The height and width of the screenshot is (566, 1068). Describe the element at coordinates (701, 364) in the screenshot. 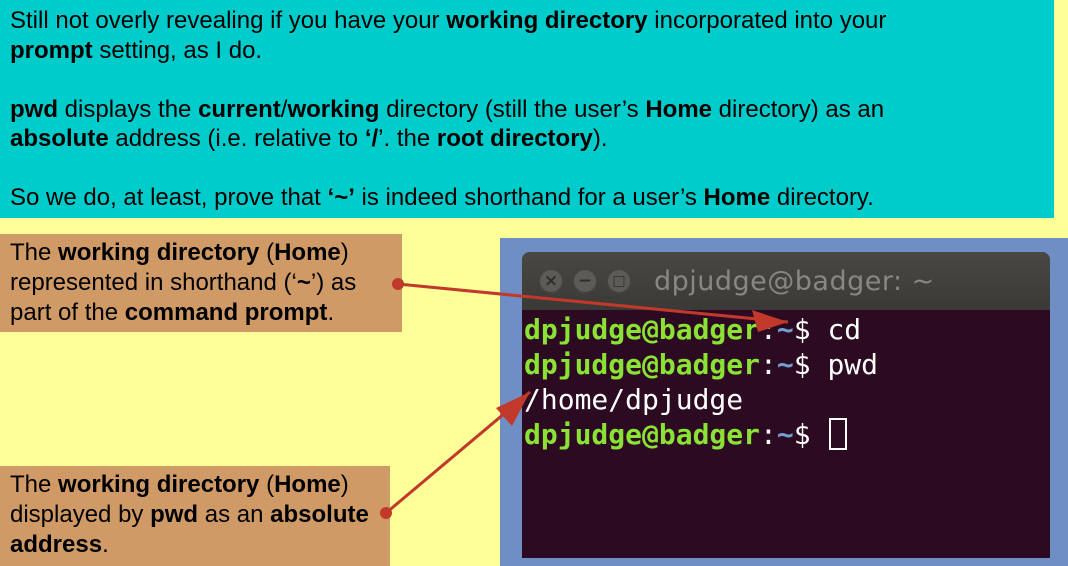

I see `terminal-line-2: dpjudge@badger:~$ pwd` at that location.